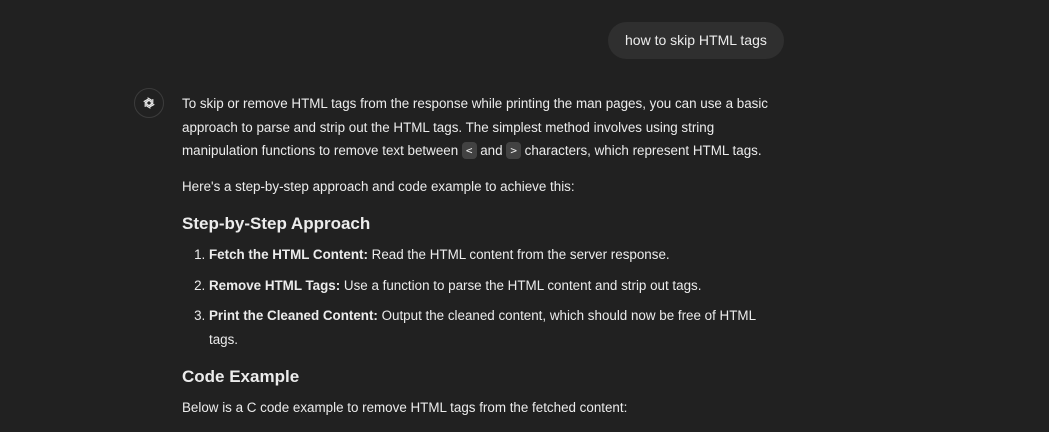 This screenshot has height=432, width=1049. Describe the element at coordinates (276, 223) in the screenshot. I see `steps-heading: Step-by-Step Approach` at that location.